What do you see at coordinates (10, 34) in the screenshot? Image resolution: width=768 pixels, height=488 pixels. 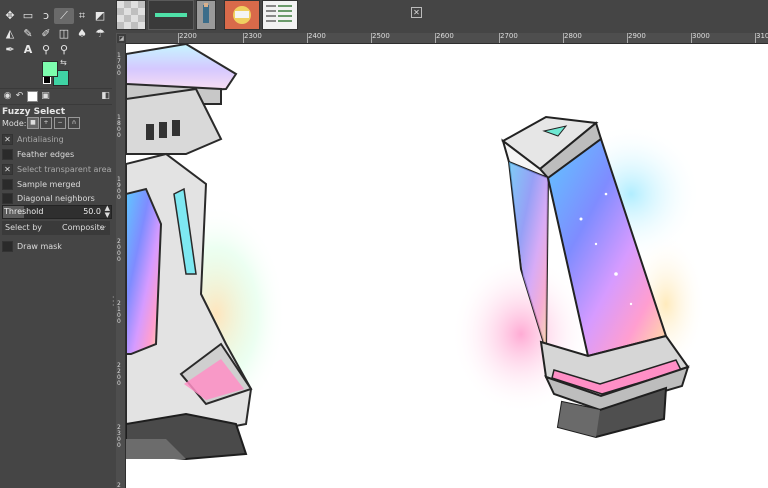 I see `bucket-fill-tool-icon: ◭` at bounding box center [10, 34].